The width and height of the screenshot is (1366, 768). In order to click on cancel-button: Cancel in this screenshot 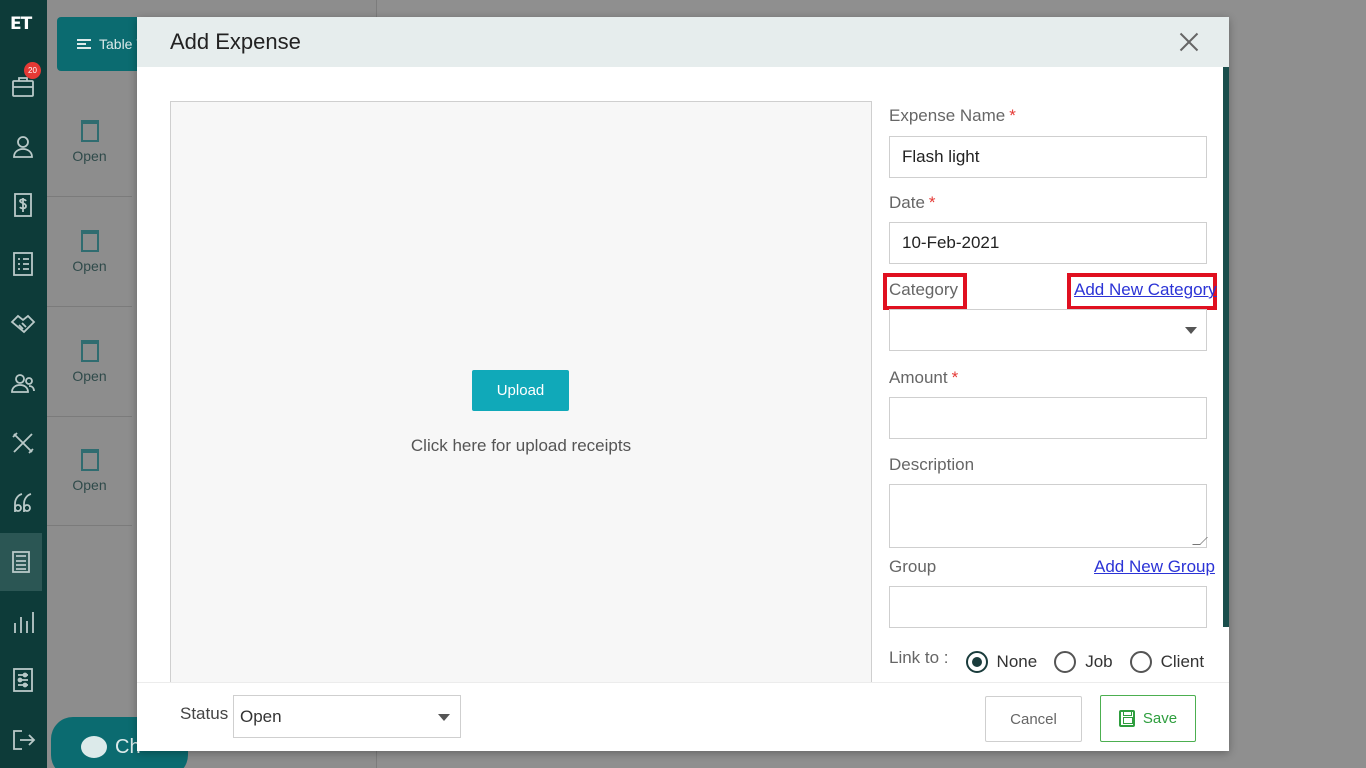, I will do `click(1033, 719)`.